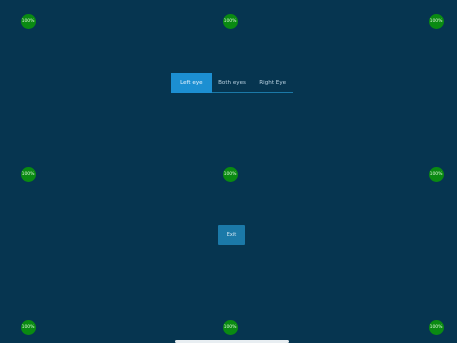  Describe the element at coordinates (231, 235) in the screenshot. I see `exit-button: Exit` at that location.